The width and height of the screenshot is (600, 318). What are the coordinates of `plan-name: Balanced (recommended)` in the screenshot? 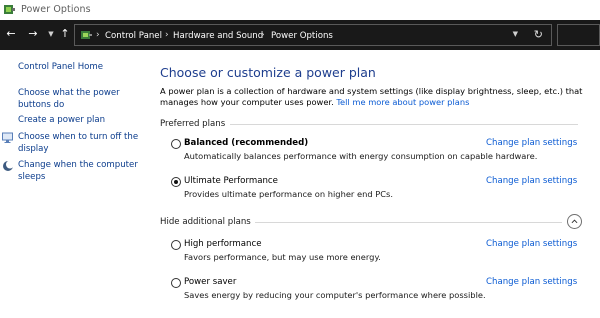 It's located at (246, 143).